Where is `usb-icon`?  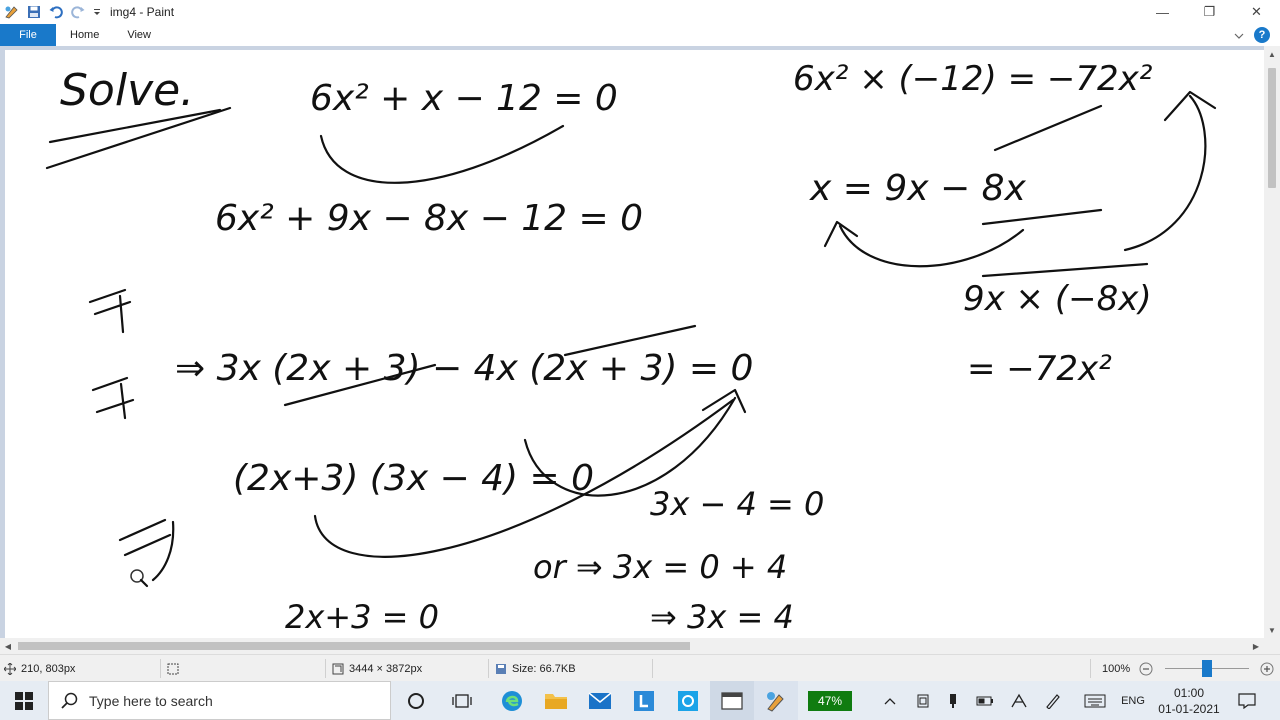
usb-icon is located at coordinates (953, 700).